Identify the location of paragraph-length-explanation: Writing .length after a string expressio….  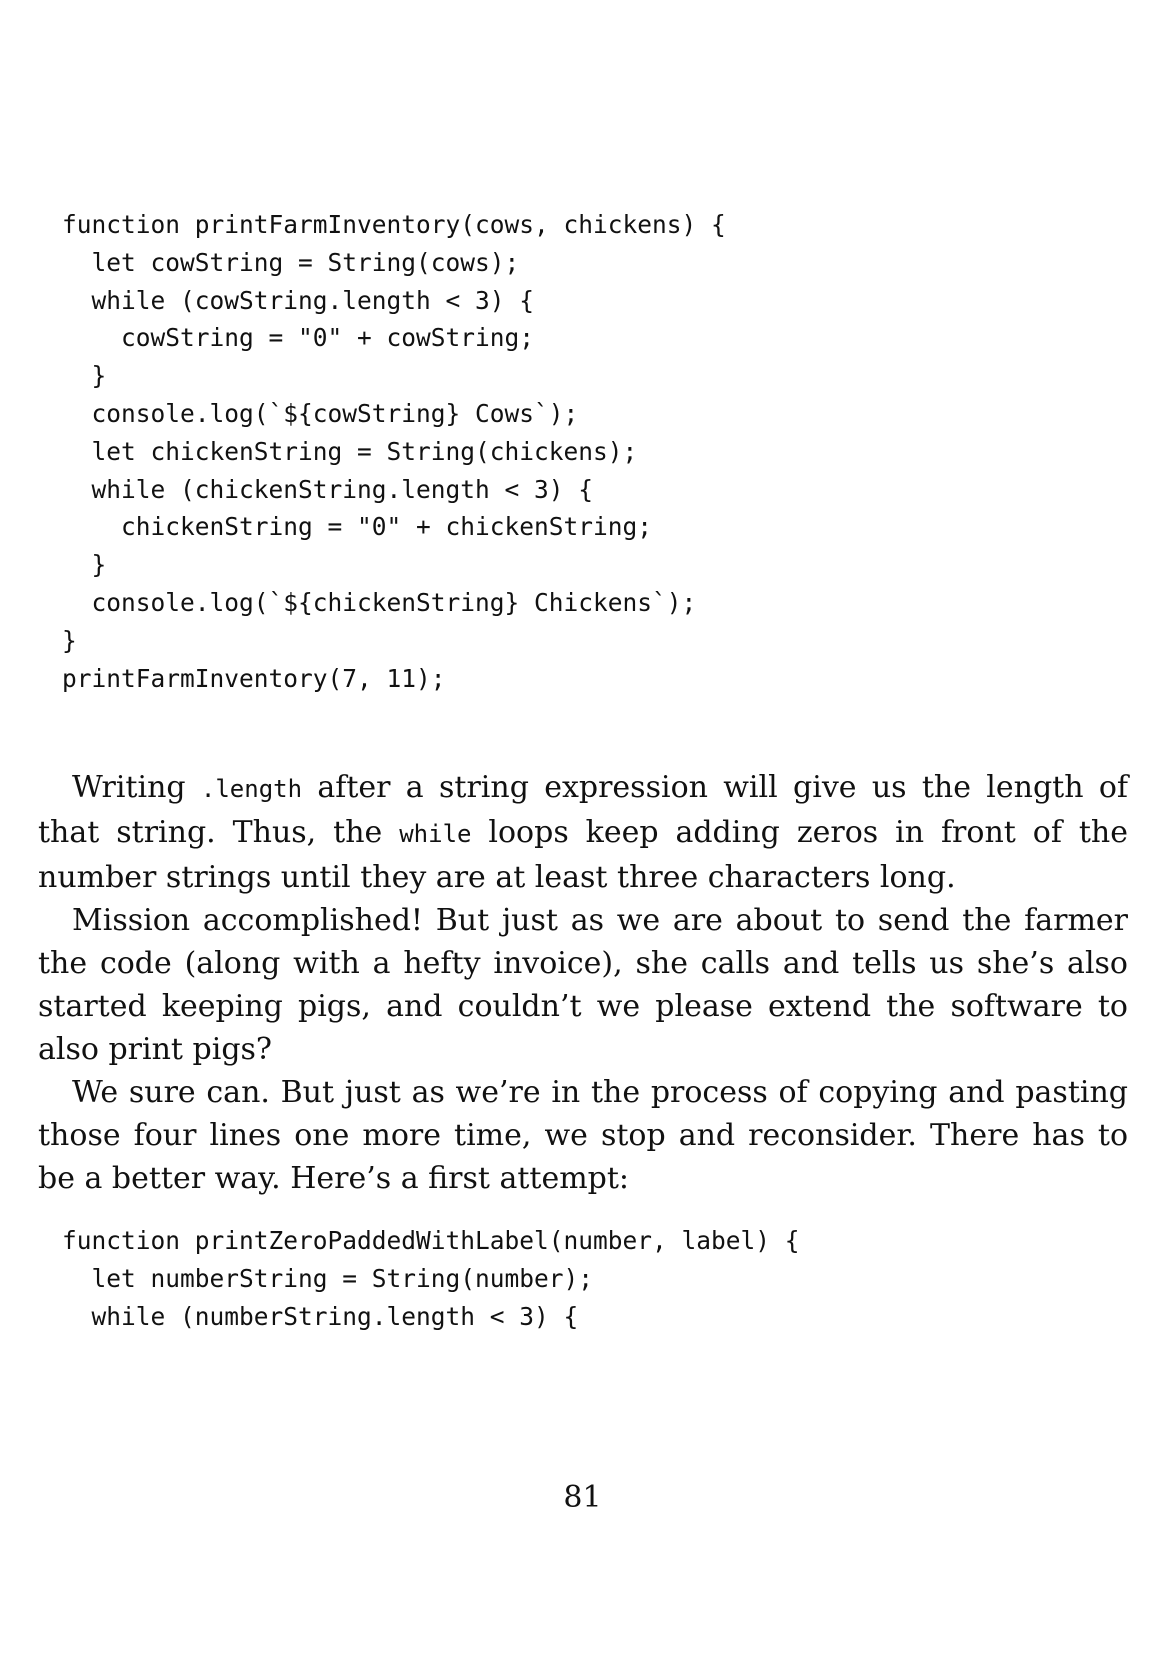
(583, 832).